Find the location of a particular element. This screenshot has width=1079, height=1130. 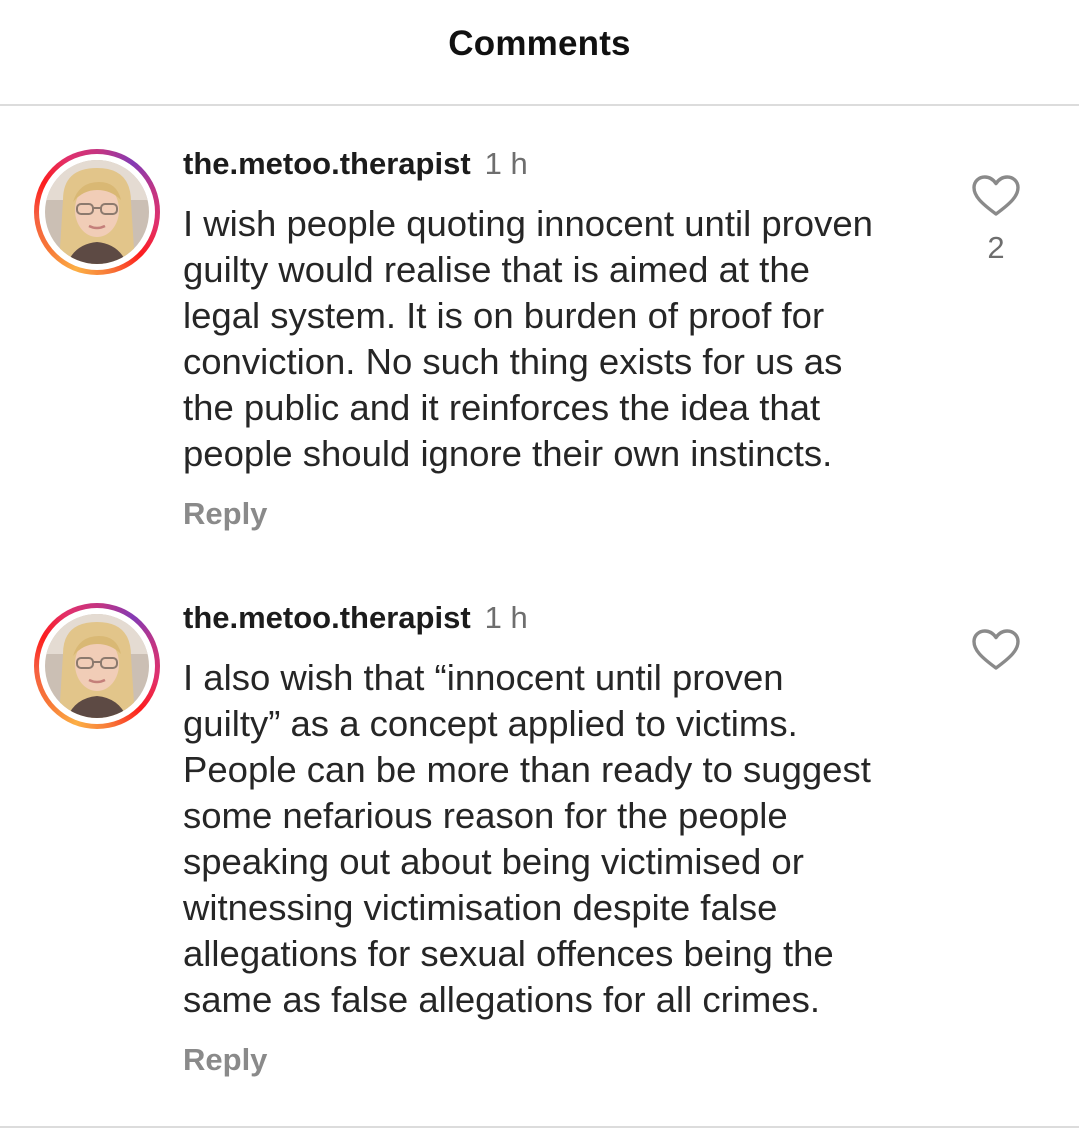

like-count: 2 is located at coordinates (996, 247).